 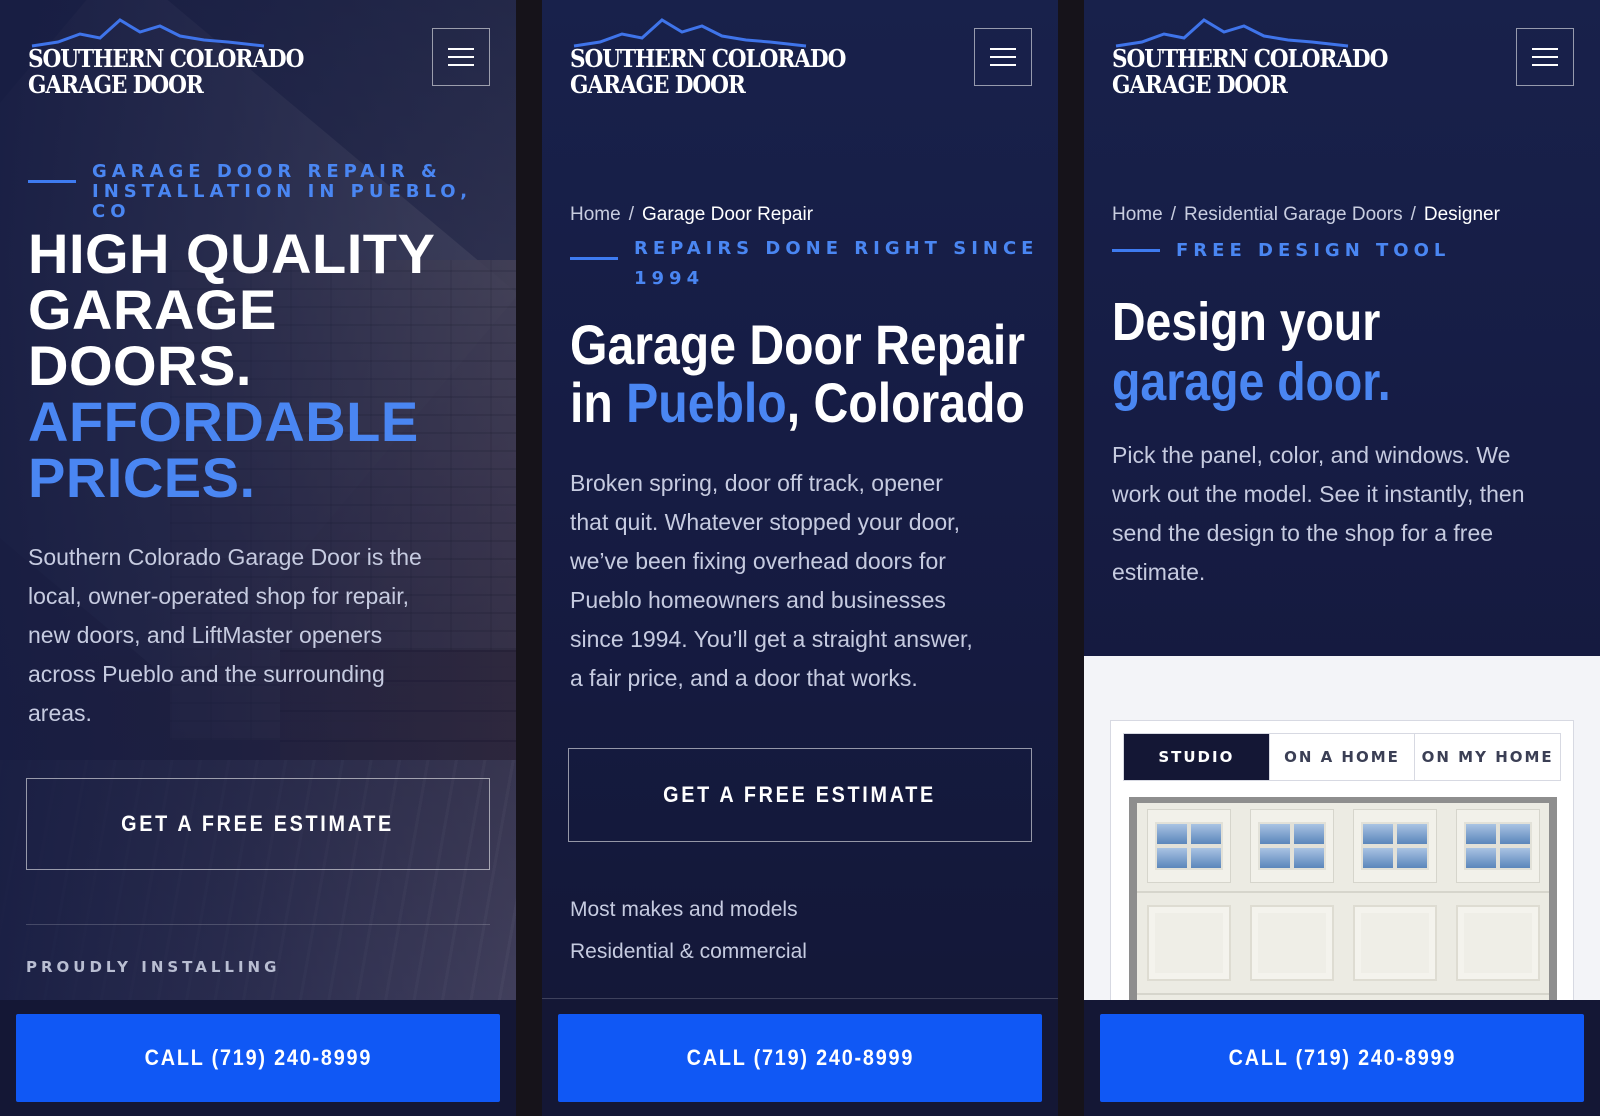 I want to click on title-in: in, so click(x=598, y=402).